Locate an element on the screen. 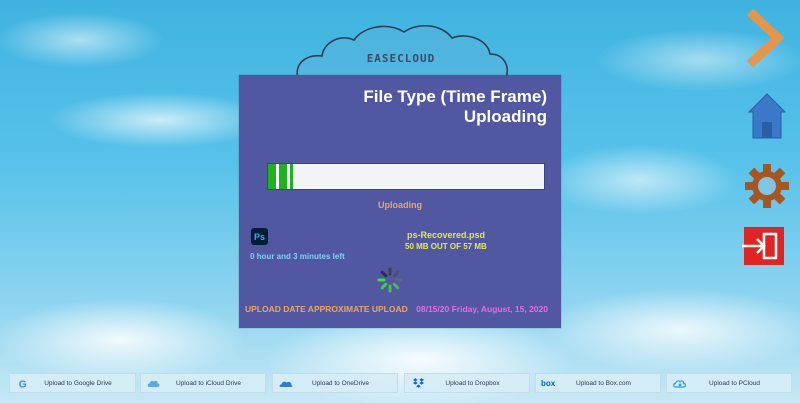 This screenshot has width=800, height=403. home-icon is located at coordinates (767, 116).